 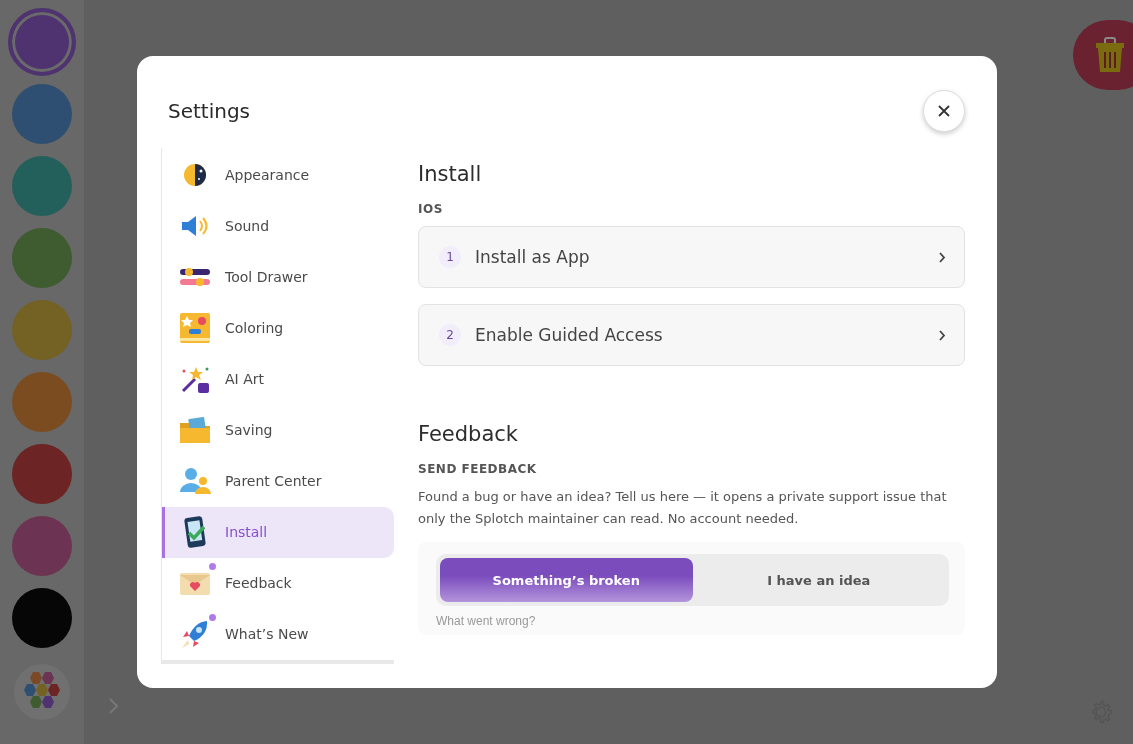 What do you see at coordinates (278, 226) in the screenshot?
I see `nav-item: Sound` at bounding box center [278, 226].